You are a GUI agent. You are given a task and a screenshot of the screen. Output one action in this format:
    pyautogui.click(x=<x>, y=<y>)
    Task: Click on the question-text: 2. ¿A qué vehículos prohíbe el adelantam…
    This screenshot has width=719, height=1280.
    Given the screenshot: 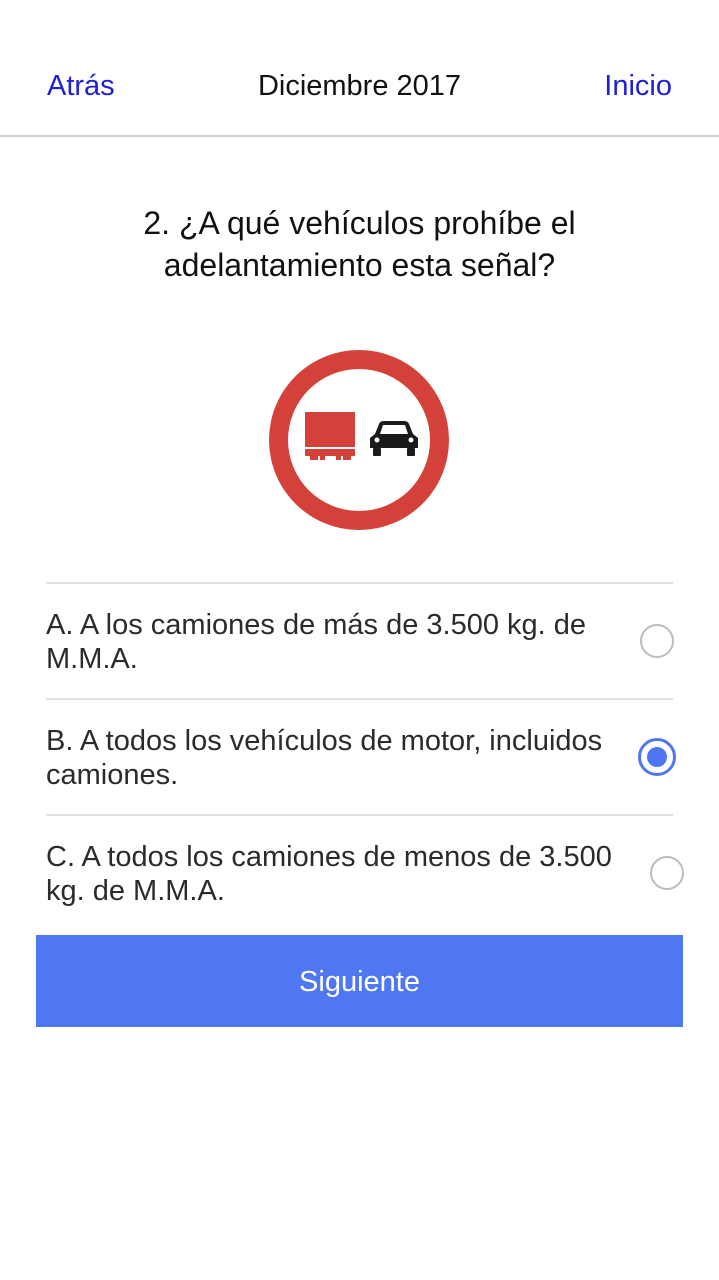 What is the action you would take?
    pyautogui.click(x=359, y=244)
    